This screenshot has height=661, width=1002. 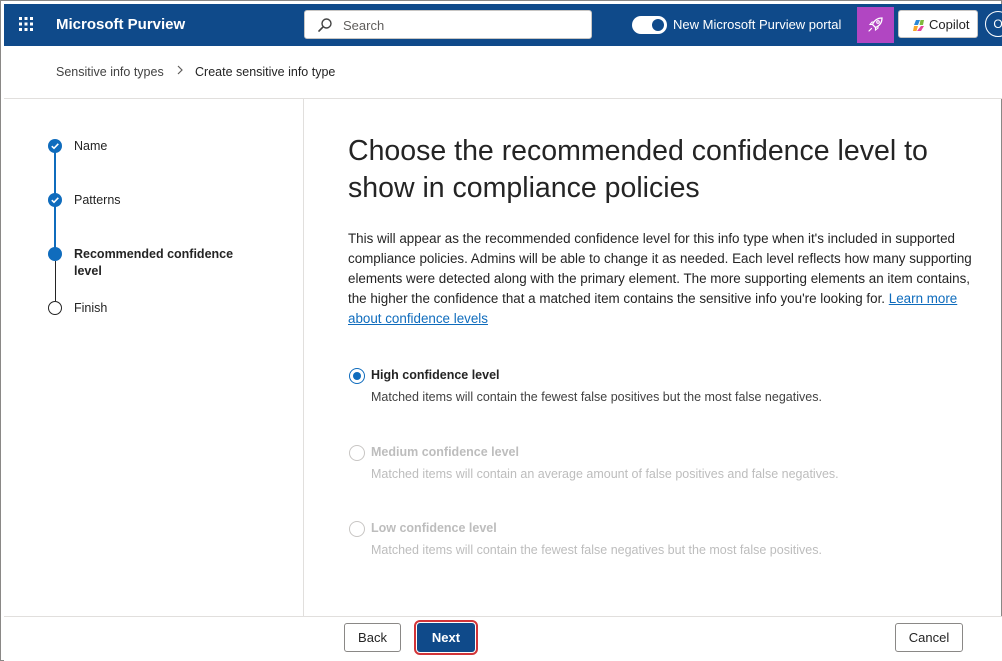 I want to click on cancel-button: Cancel, so click(x=929, y=637).